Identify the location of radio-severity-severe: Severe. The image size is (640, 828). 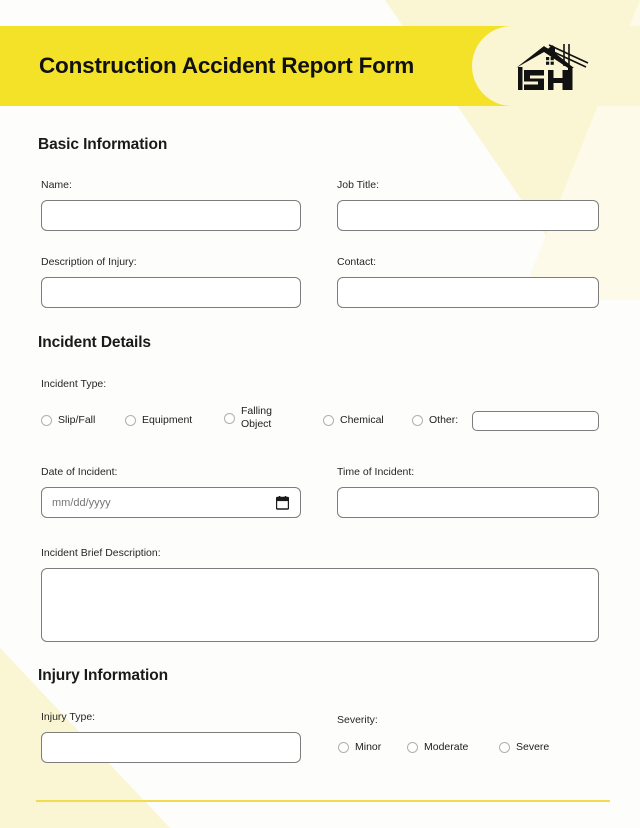
(524, 747).